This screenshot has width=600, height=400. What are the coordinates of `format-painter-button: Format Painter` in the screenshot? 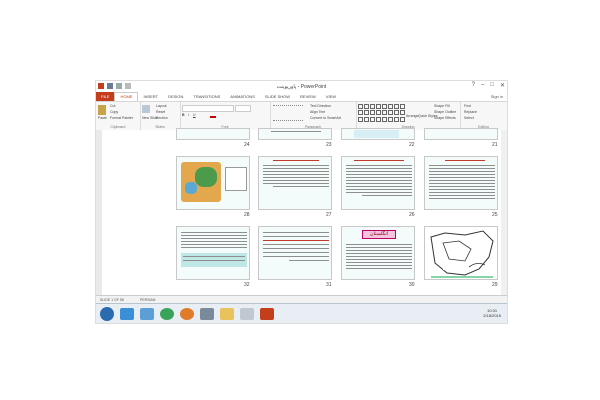 It's located at (121, 118).